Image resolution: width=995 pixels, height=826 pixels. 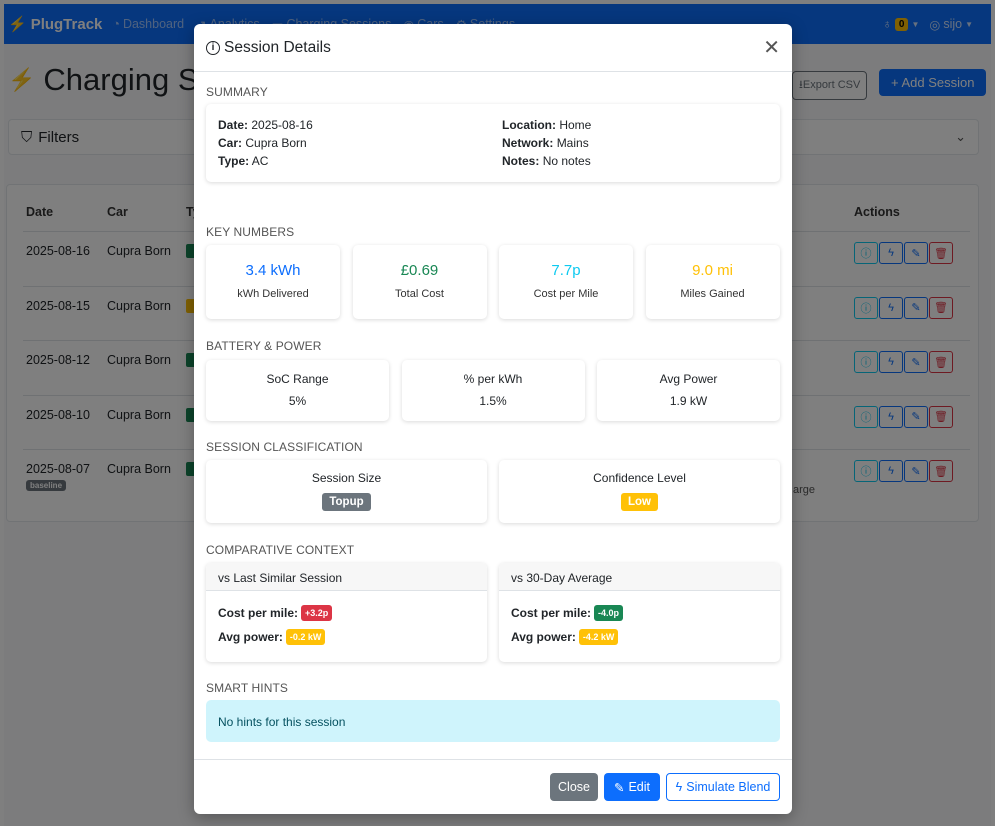 I want to click on summary-network: Network: Mains, so click(x=546, y=143).